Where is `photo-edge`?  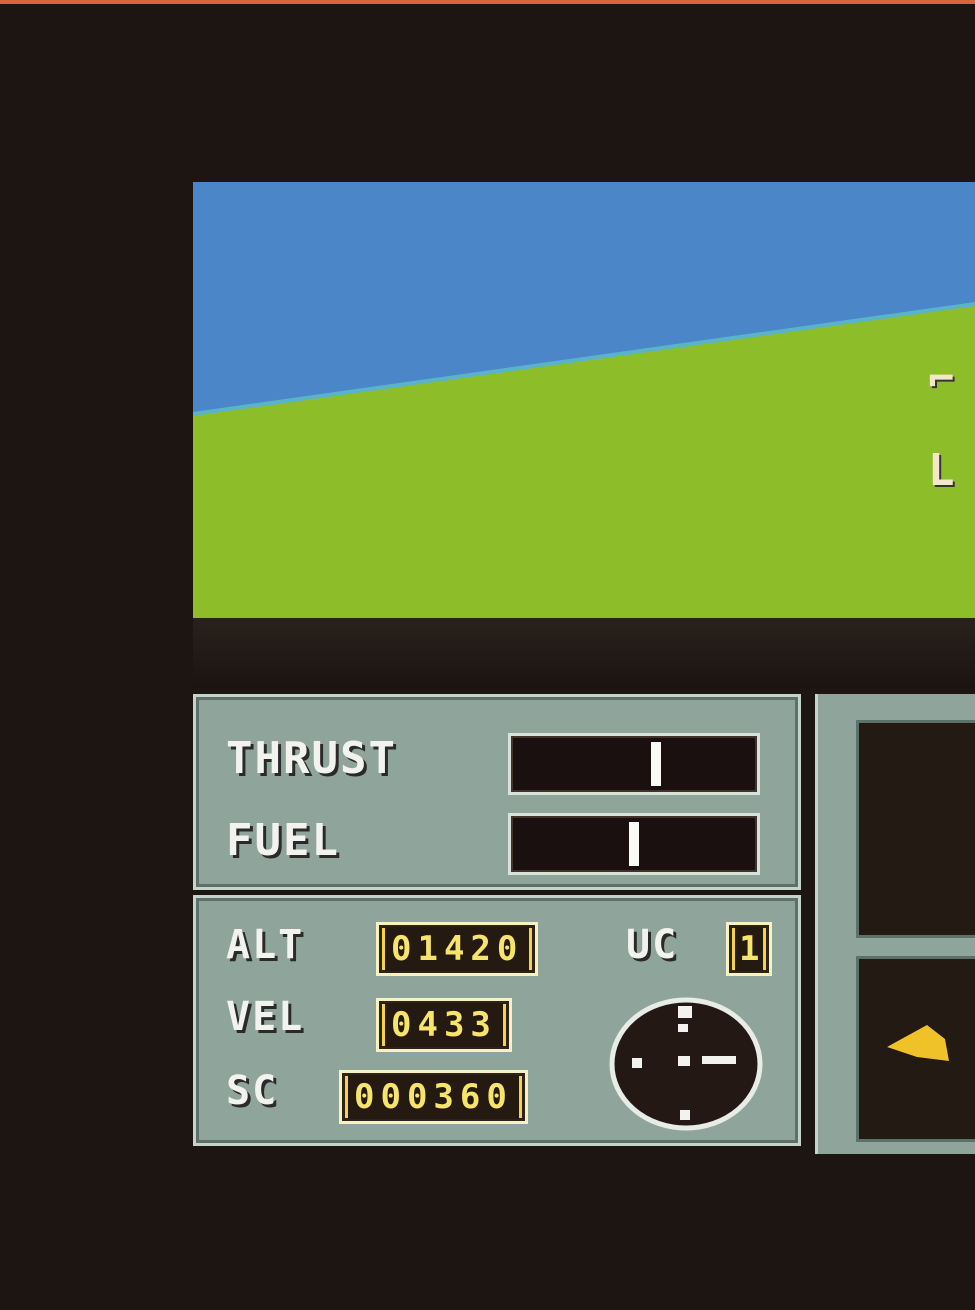 photo-edge is located at coordinates (487, 2).